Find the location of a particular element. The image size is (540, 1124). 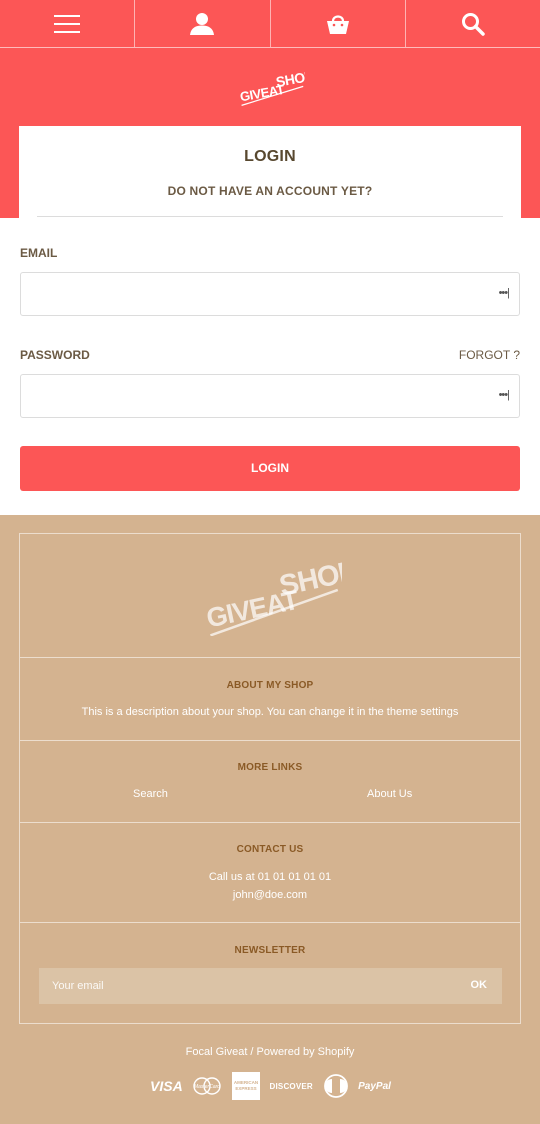

menu-icon is located at coordinates (67, 23).